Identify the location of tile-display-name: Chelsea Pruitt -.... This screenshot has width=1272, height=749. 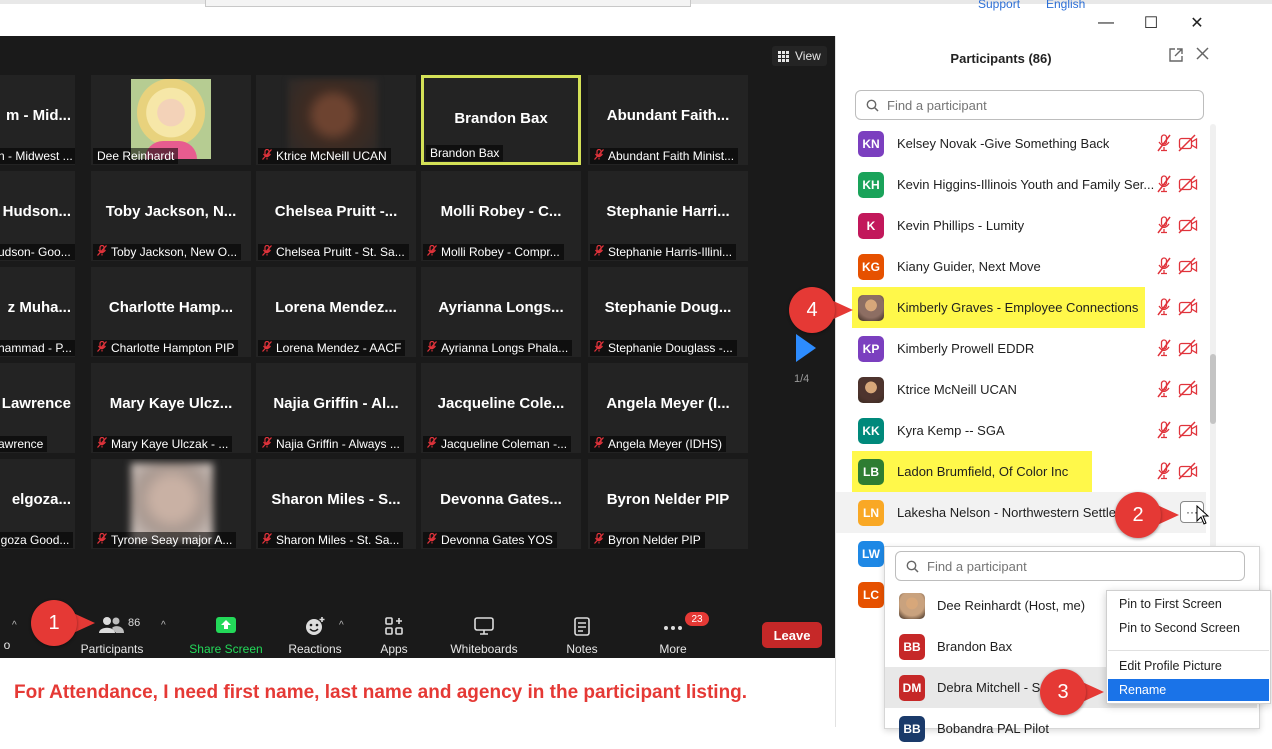
(336, 211).